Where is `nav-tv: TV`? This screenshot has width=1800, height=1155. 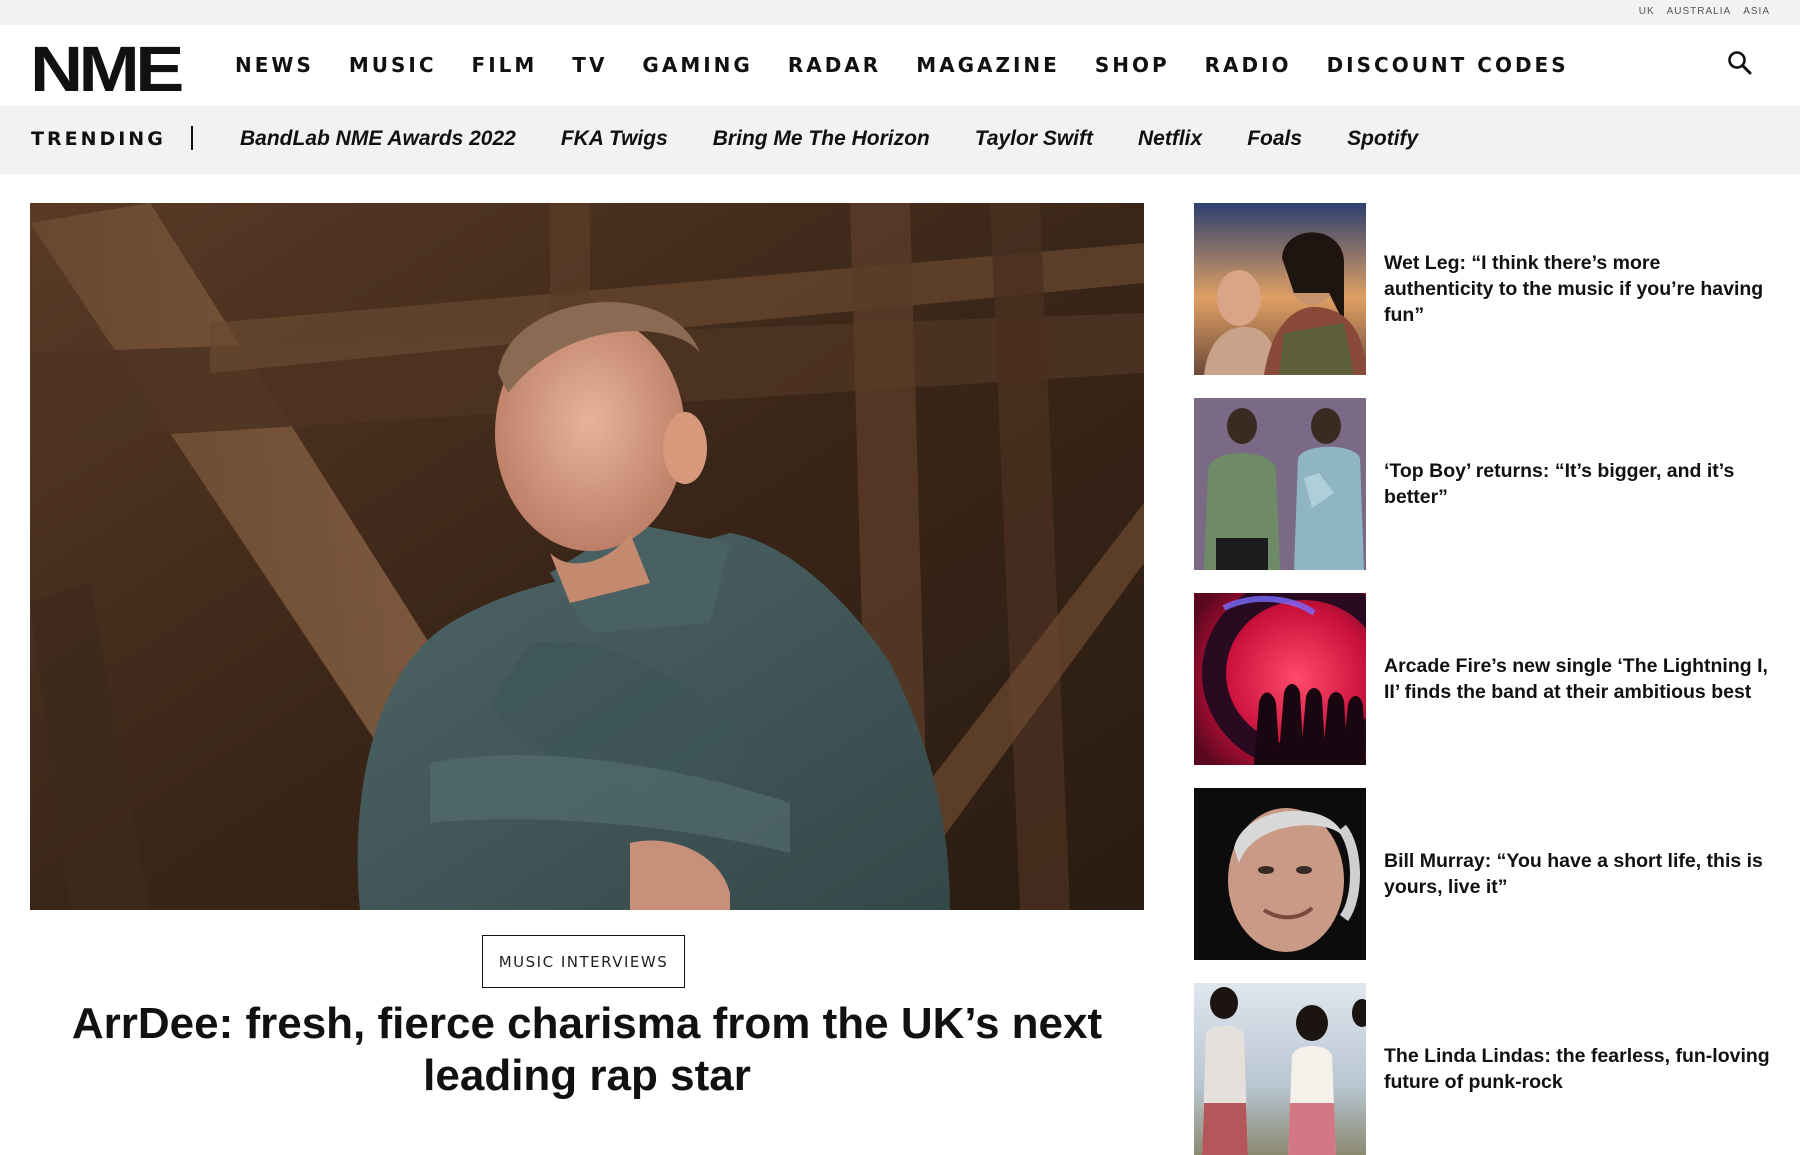
nav-tv: TV is located at coordinates (589, 65).